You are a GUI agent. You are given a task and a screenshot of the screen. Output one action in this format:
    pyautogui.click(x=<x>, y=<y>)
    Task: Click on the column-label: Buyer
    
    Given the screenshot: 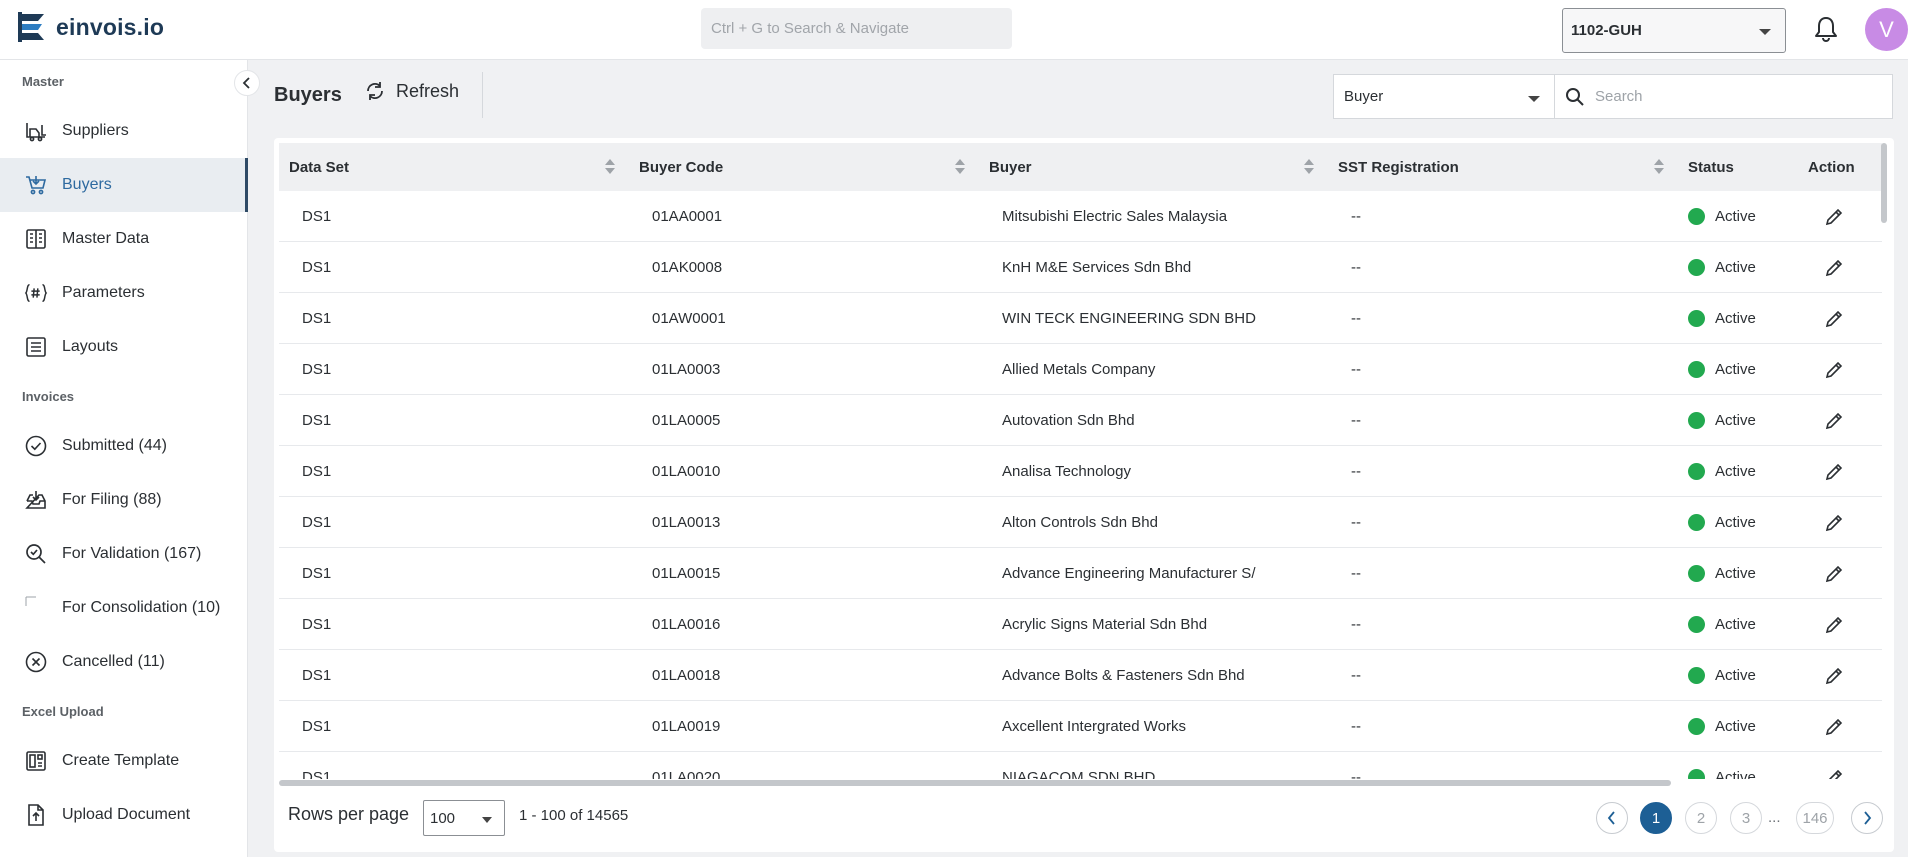 What is the action you would take?
    pyautogui.click(x=1010, y=167)
    